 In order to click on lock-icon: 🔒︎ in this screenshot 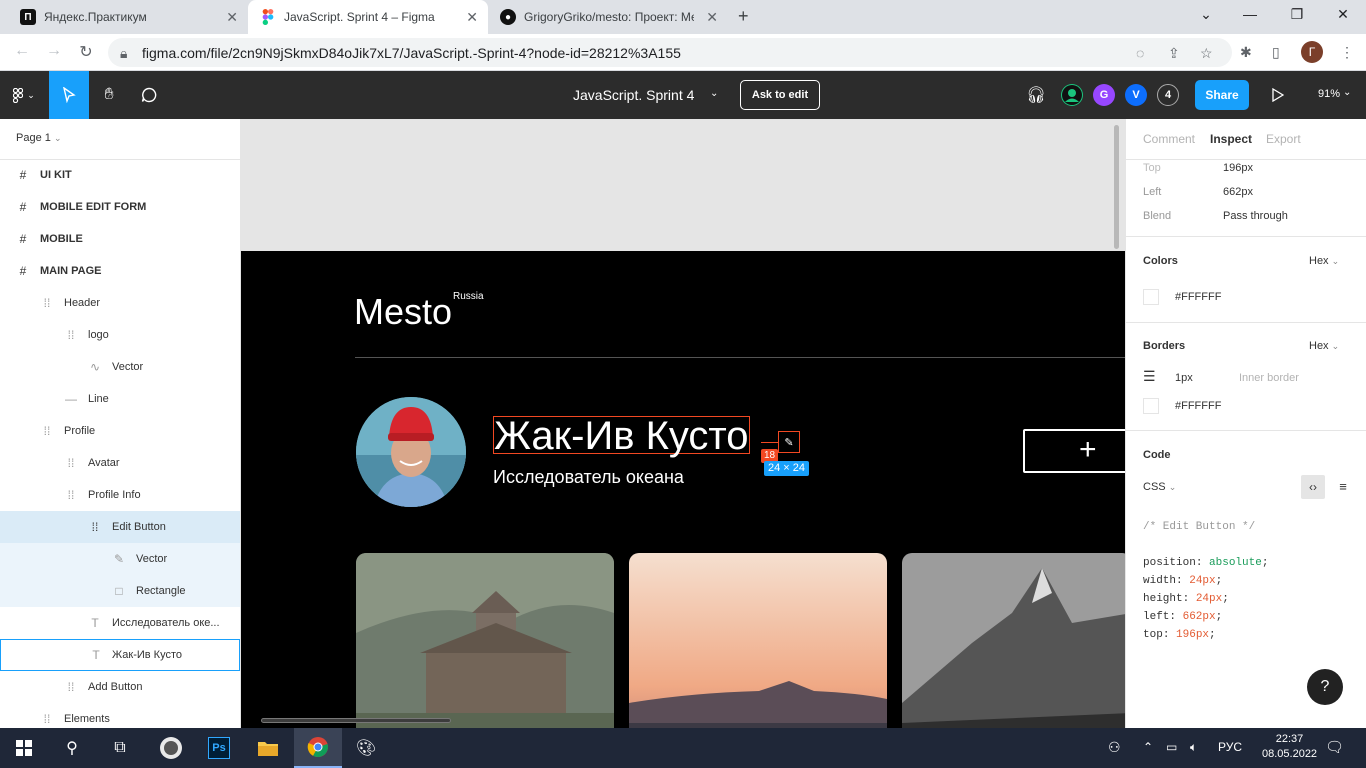, I will do `click(123, 53)`.